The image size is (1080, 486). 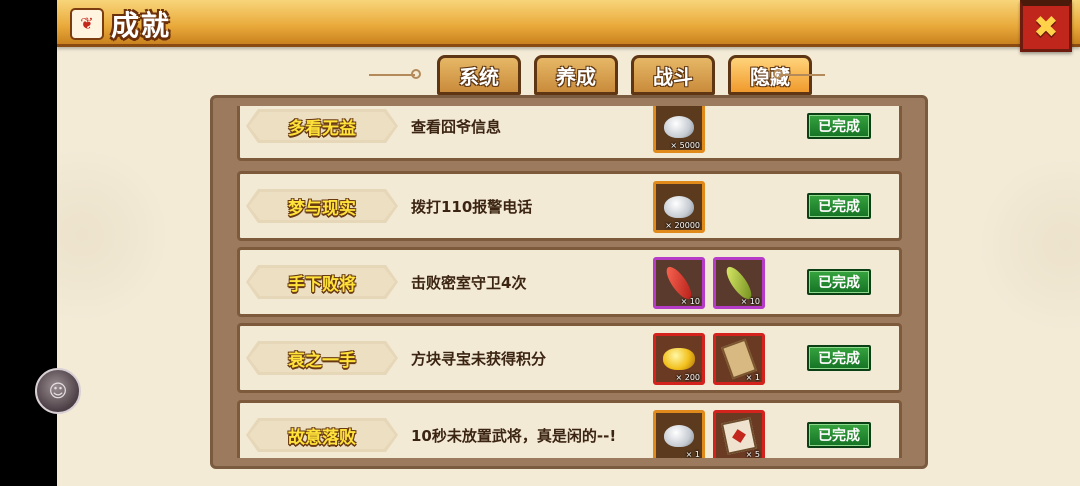 What do you see at coordinates (58, 391) in the screenshot?
I see `floating-avatar-icon: ☺` at bounding box center [58, 391].